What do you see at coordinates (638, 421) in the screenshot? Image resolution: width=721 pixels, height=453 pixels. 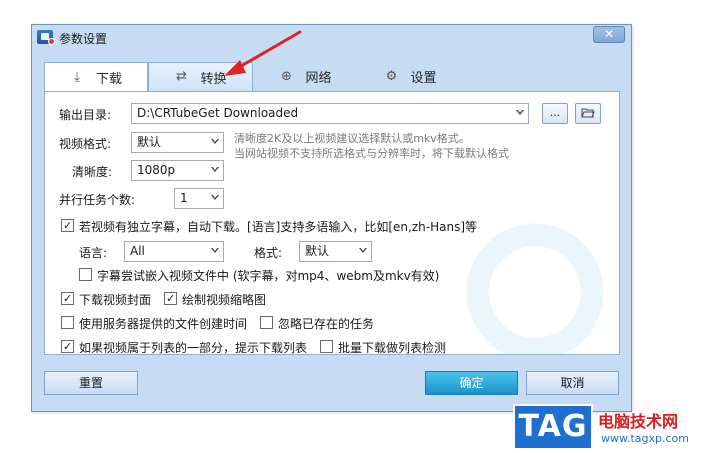 I see `site-name: 电脑技术网` at bounding box center [638, 421].